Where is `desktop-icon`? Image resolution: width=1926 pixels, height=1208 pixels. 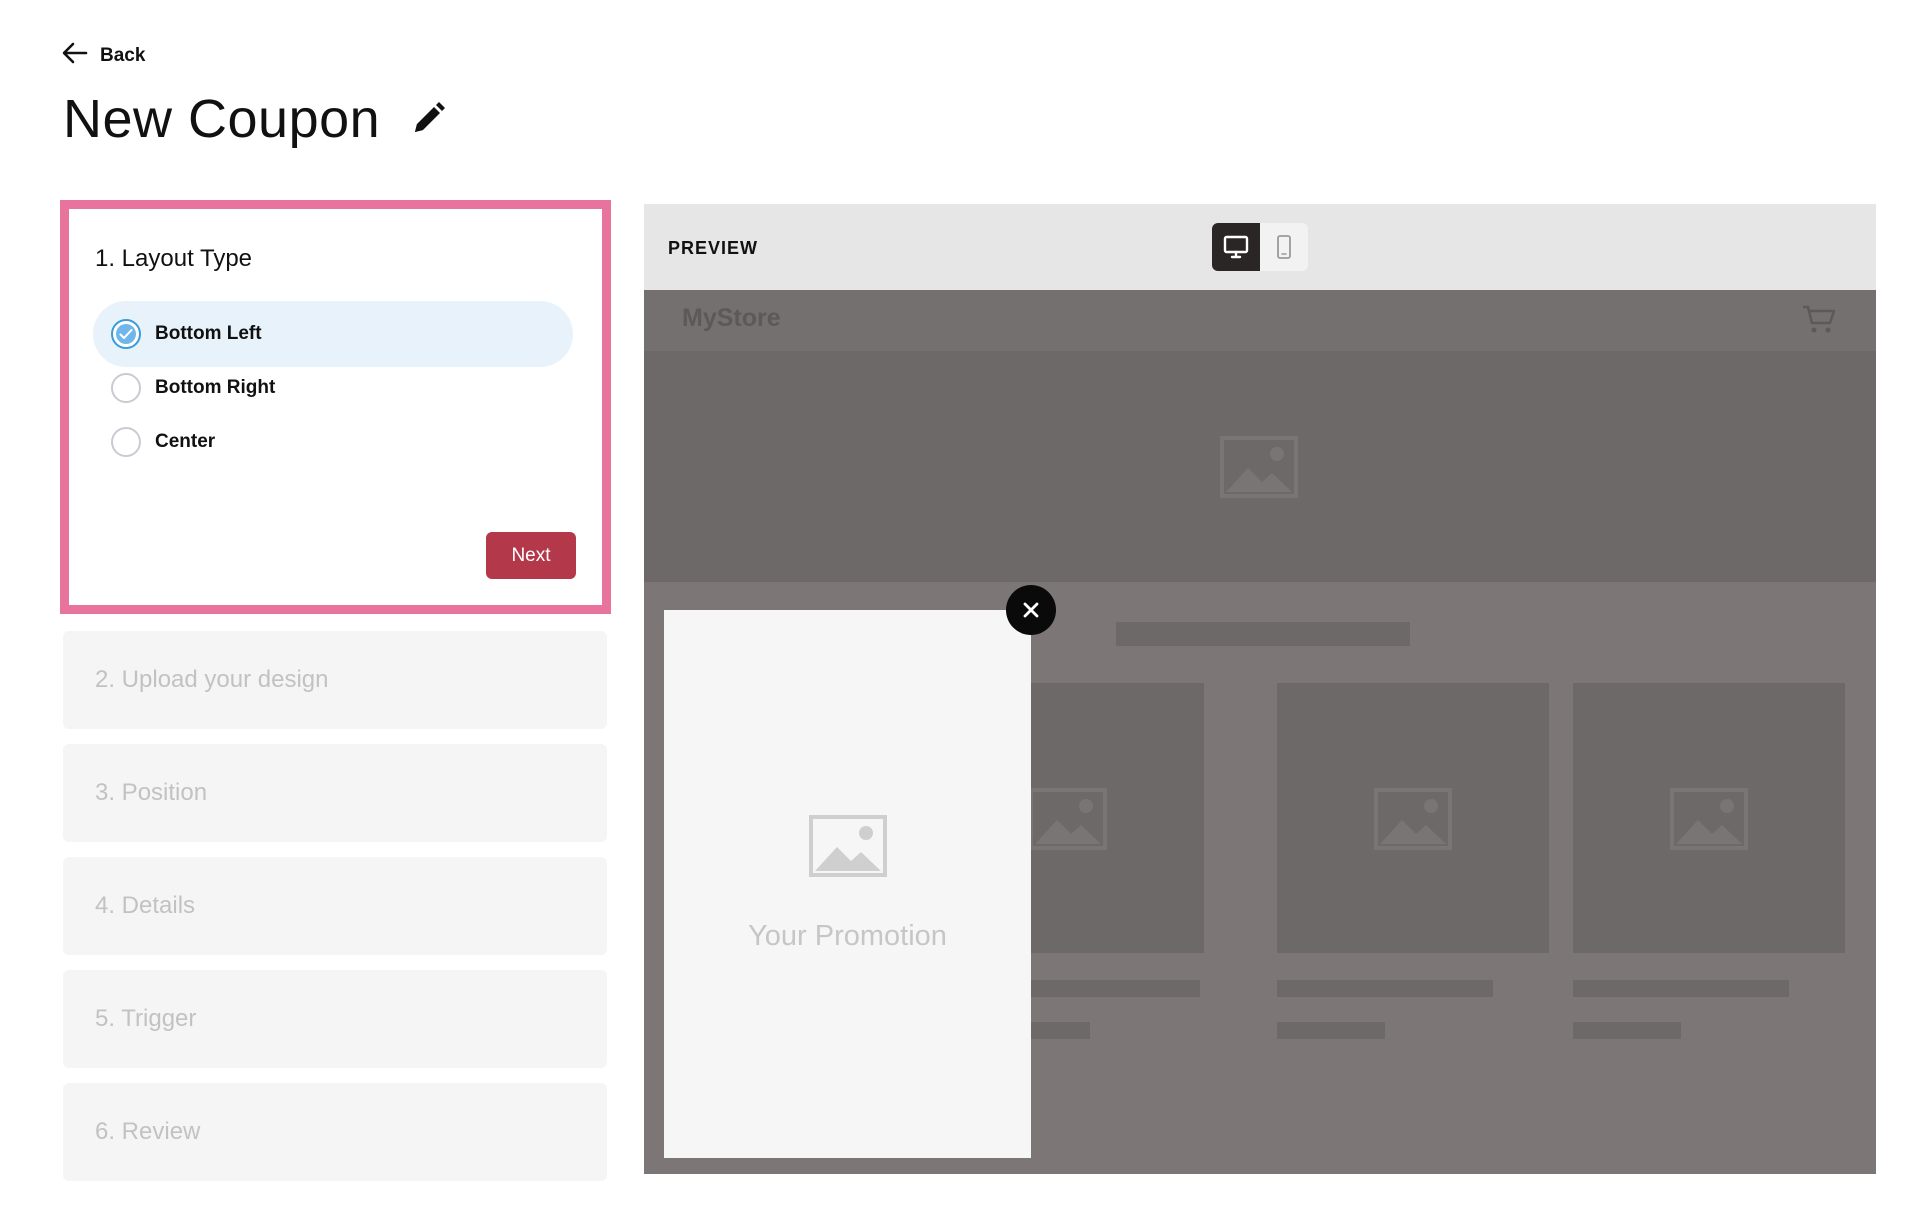
desktop-icon is located at coordinates (1236, 247).